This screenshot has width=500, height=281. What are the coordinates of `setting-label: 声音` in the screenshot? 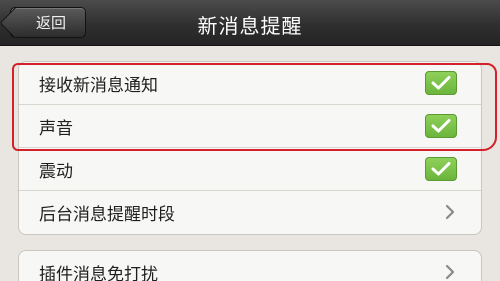 It's located at (56, 128).